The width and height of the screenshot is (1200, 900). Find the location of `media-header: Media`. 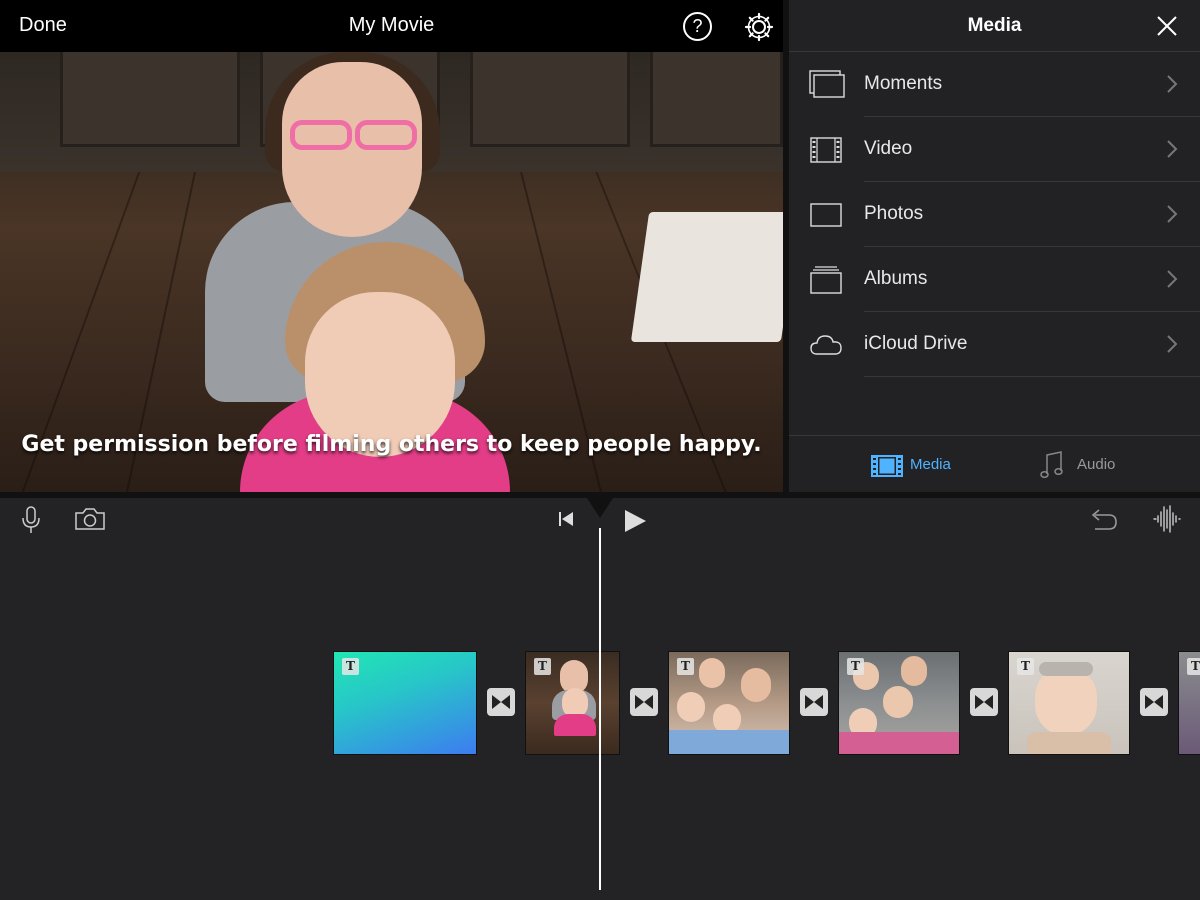

media-header: Media is located at coordinates (994, 26).